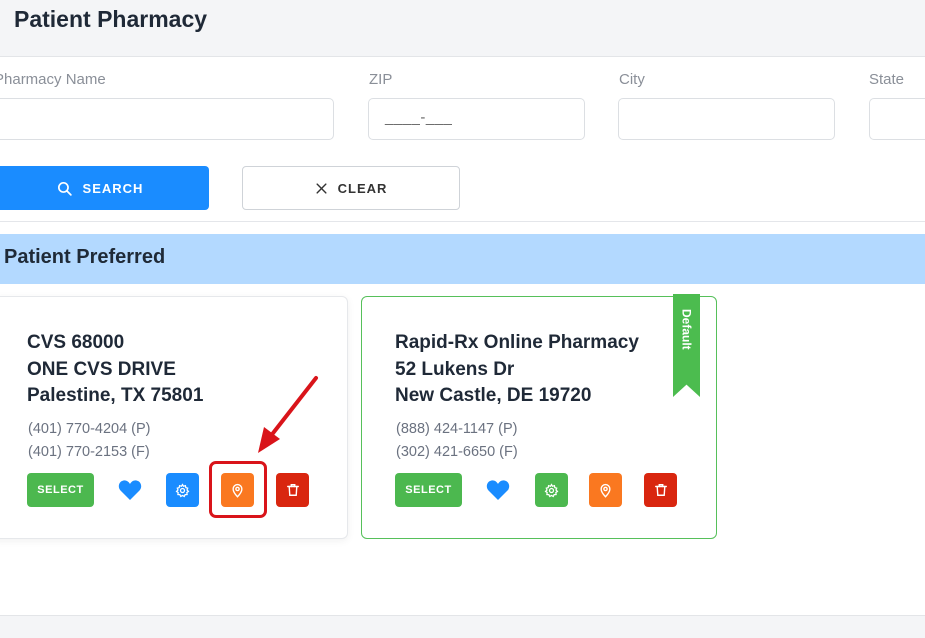 The height and width of the screenshot is (638, 925). I want to click on close-icon, so click(321, 188).